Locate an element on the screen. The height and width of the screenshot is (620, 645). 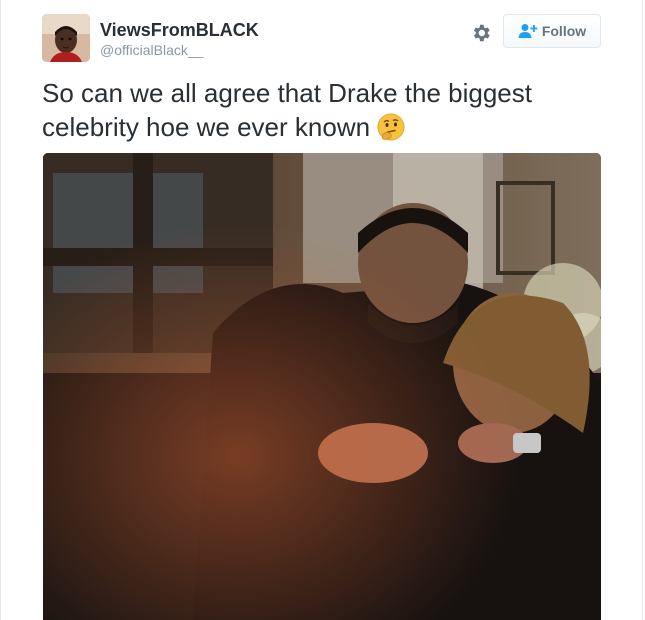
avatar-image is located at coordinates (66, 38).